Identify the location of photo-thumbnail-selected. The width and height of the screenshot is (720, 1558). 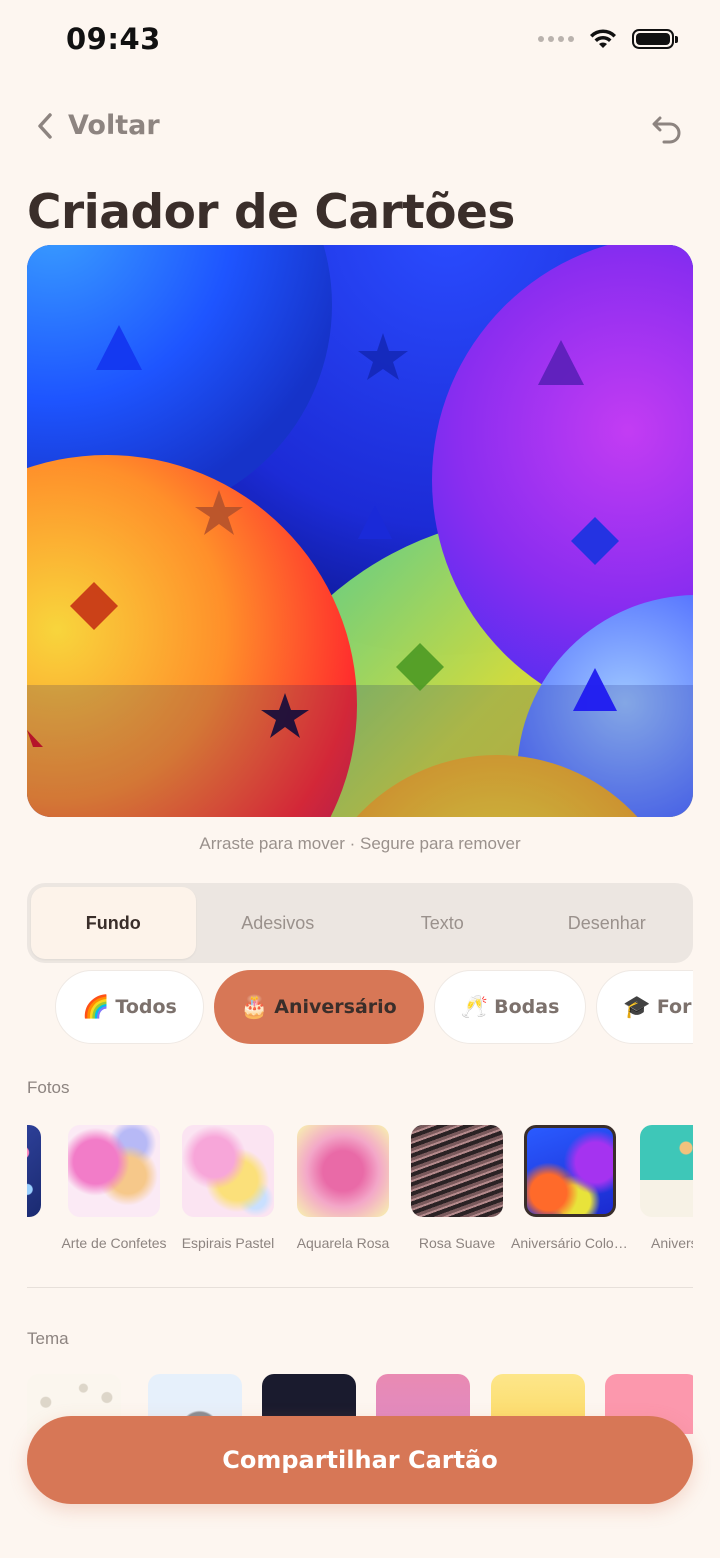
(570, 1171).